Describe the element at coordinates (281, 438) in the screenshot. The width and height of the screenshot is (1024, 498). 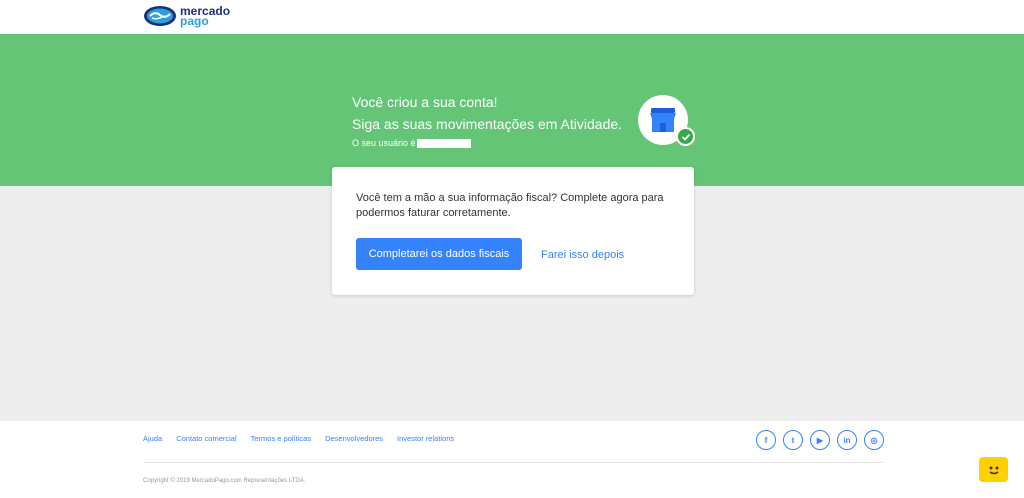
I see `footer-link-termos: Termos e políticas` at that location.